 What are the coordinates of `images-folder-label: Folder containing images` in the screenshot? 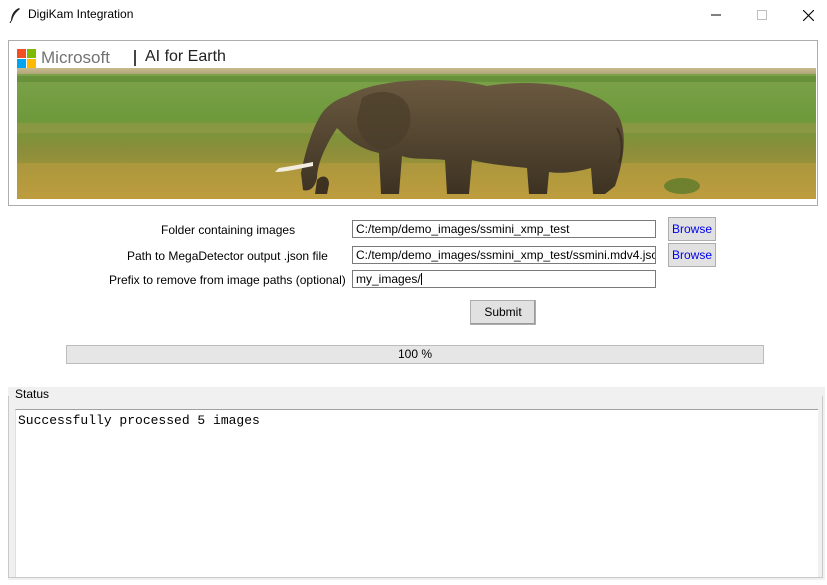 It's located at (228, 230).